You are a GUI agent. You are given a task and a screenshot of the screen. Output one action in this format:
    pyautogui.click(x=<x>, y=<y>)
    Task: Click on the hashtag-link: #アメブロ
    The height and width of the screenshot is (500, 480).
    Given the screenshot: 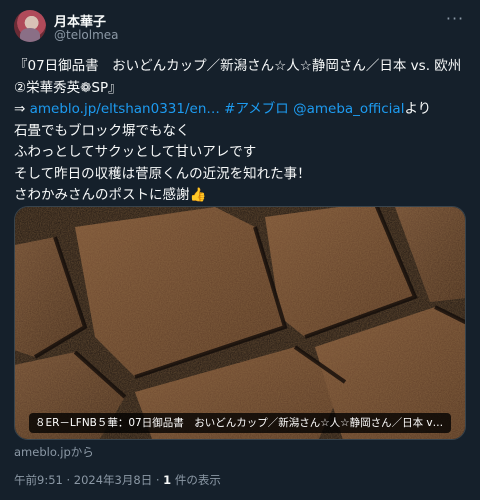 What is the action you would take?
    pyautogui.click(x=256, y=109)
    